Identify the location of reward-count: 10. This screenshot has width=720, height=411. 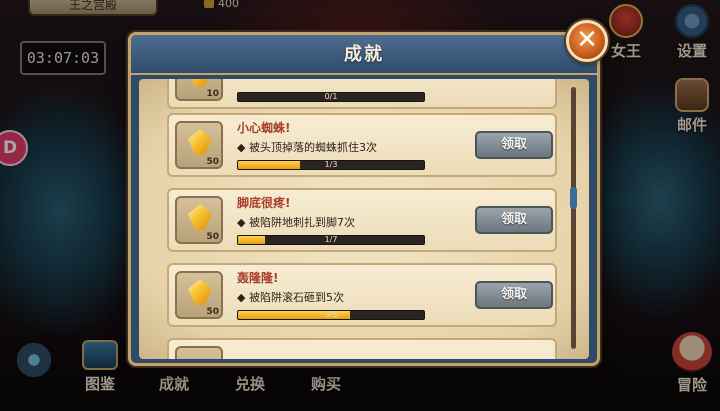
(212, 94).